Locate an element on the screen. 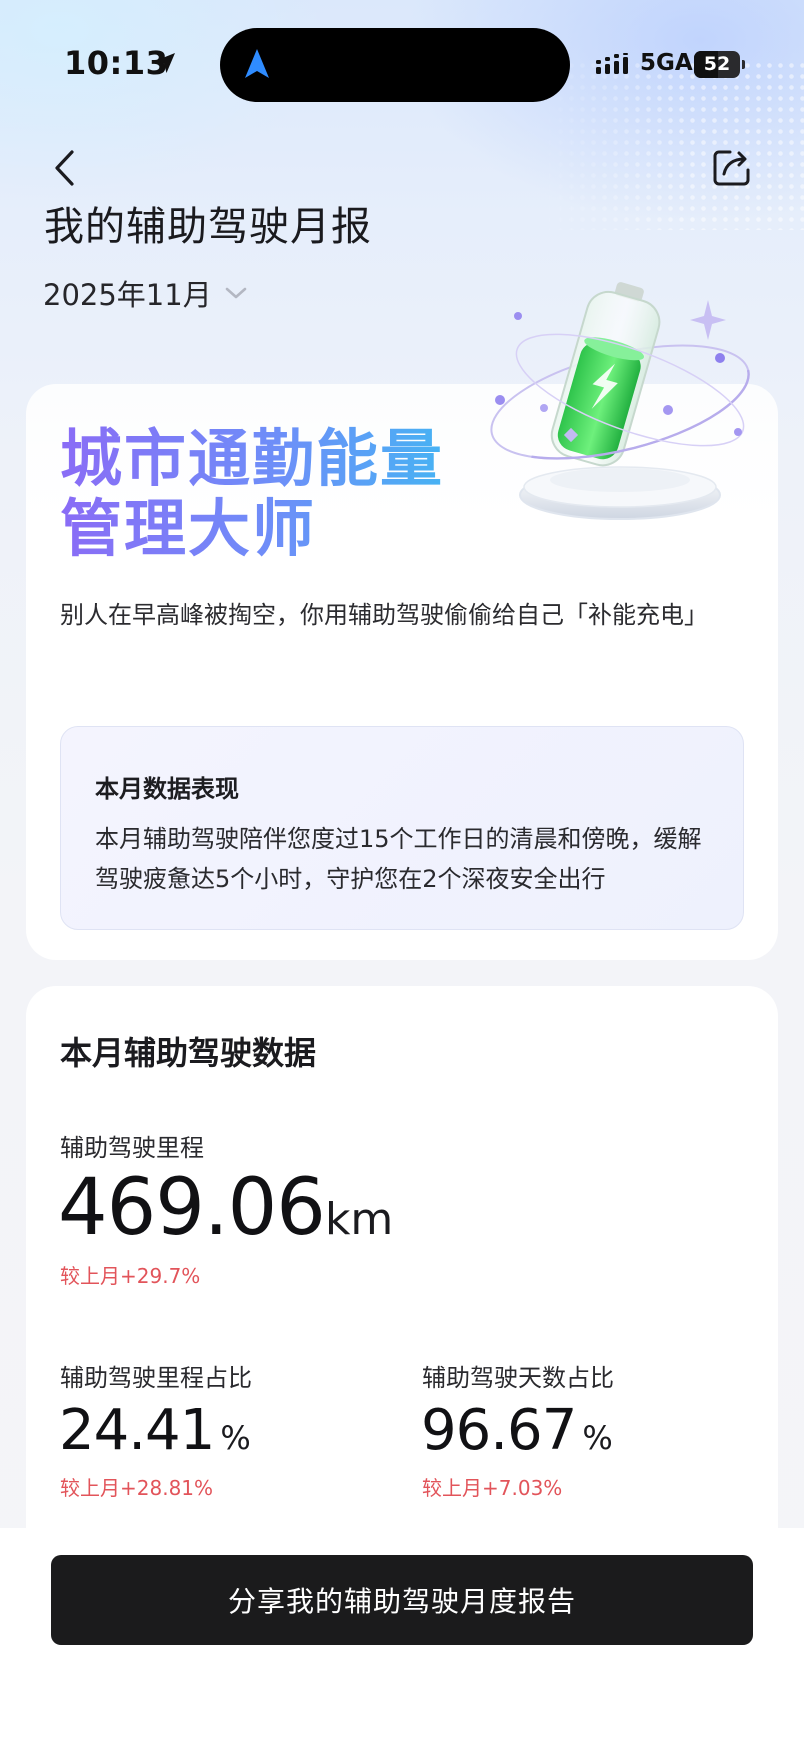  status-bar: 10:13 5GA 52 is located at coordinates (402, 65).